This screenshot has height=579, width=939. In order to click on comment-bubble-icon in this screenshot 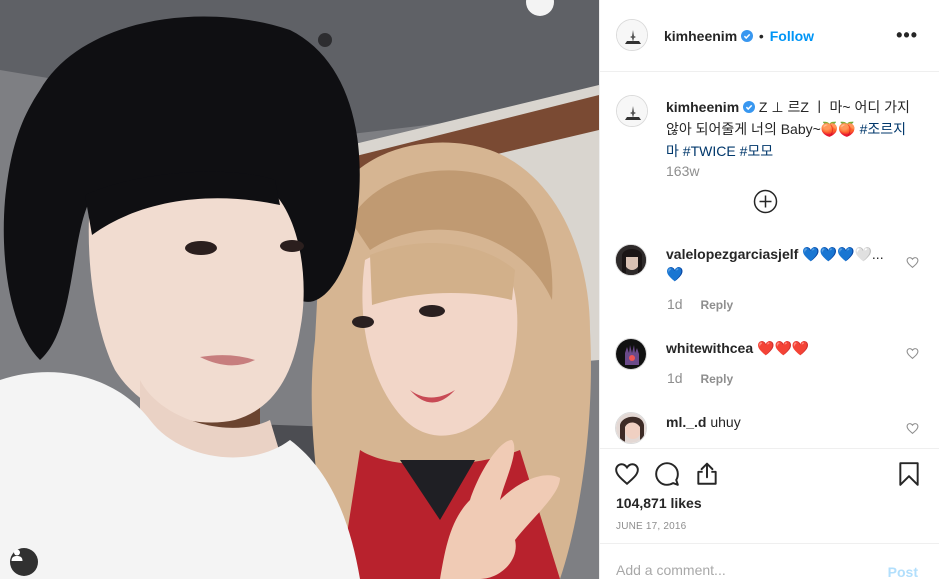, I will do `click(667, 474)`.